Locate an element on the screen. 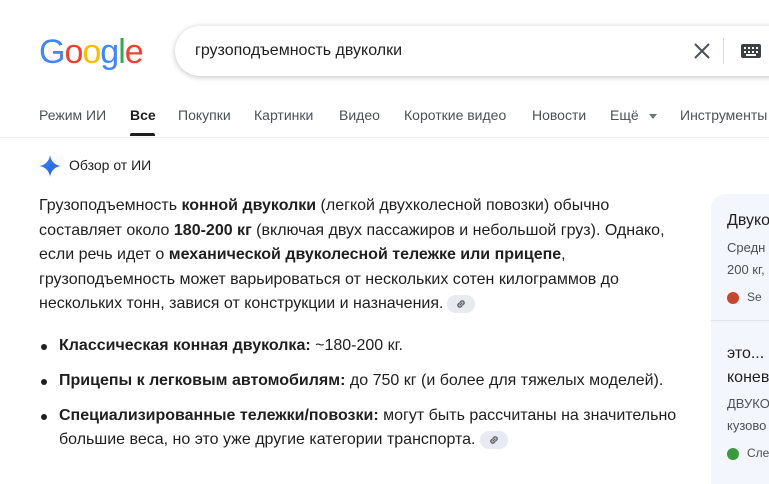 The image size is (769, 484). keyboard-icon is located at coordinates (751, 51).